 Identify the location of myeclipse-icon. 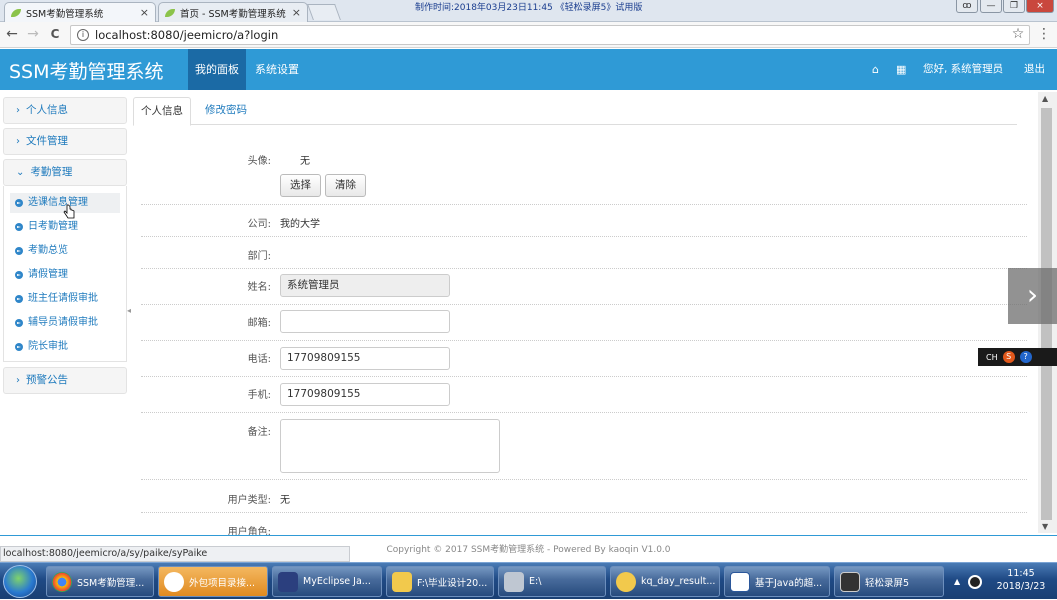
(288, 581).